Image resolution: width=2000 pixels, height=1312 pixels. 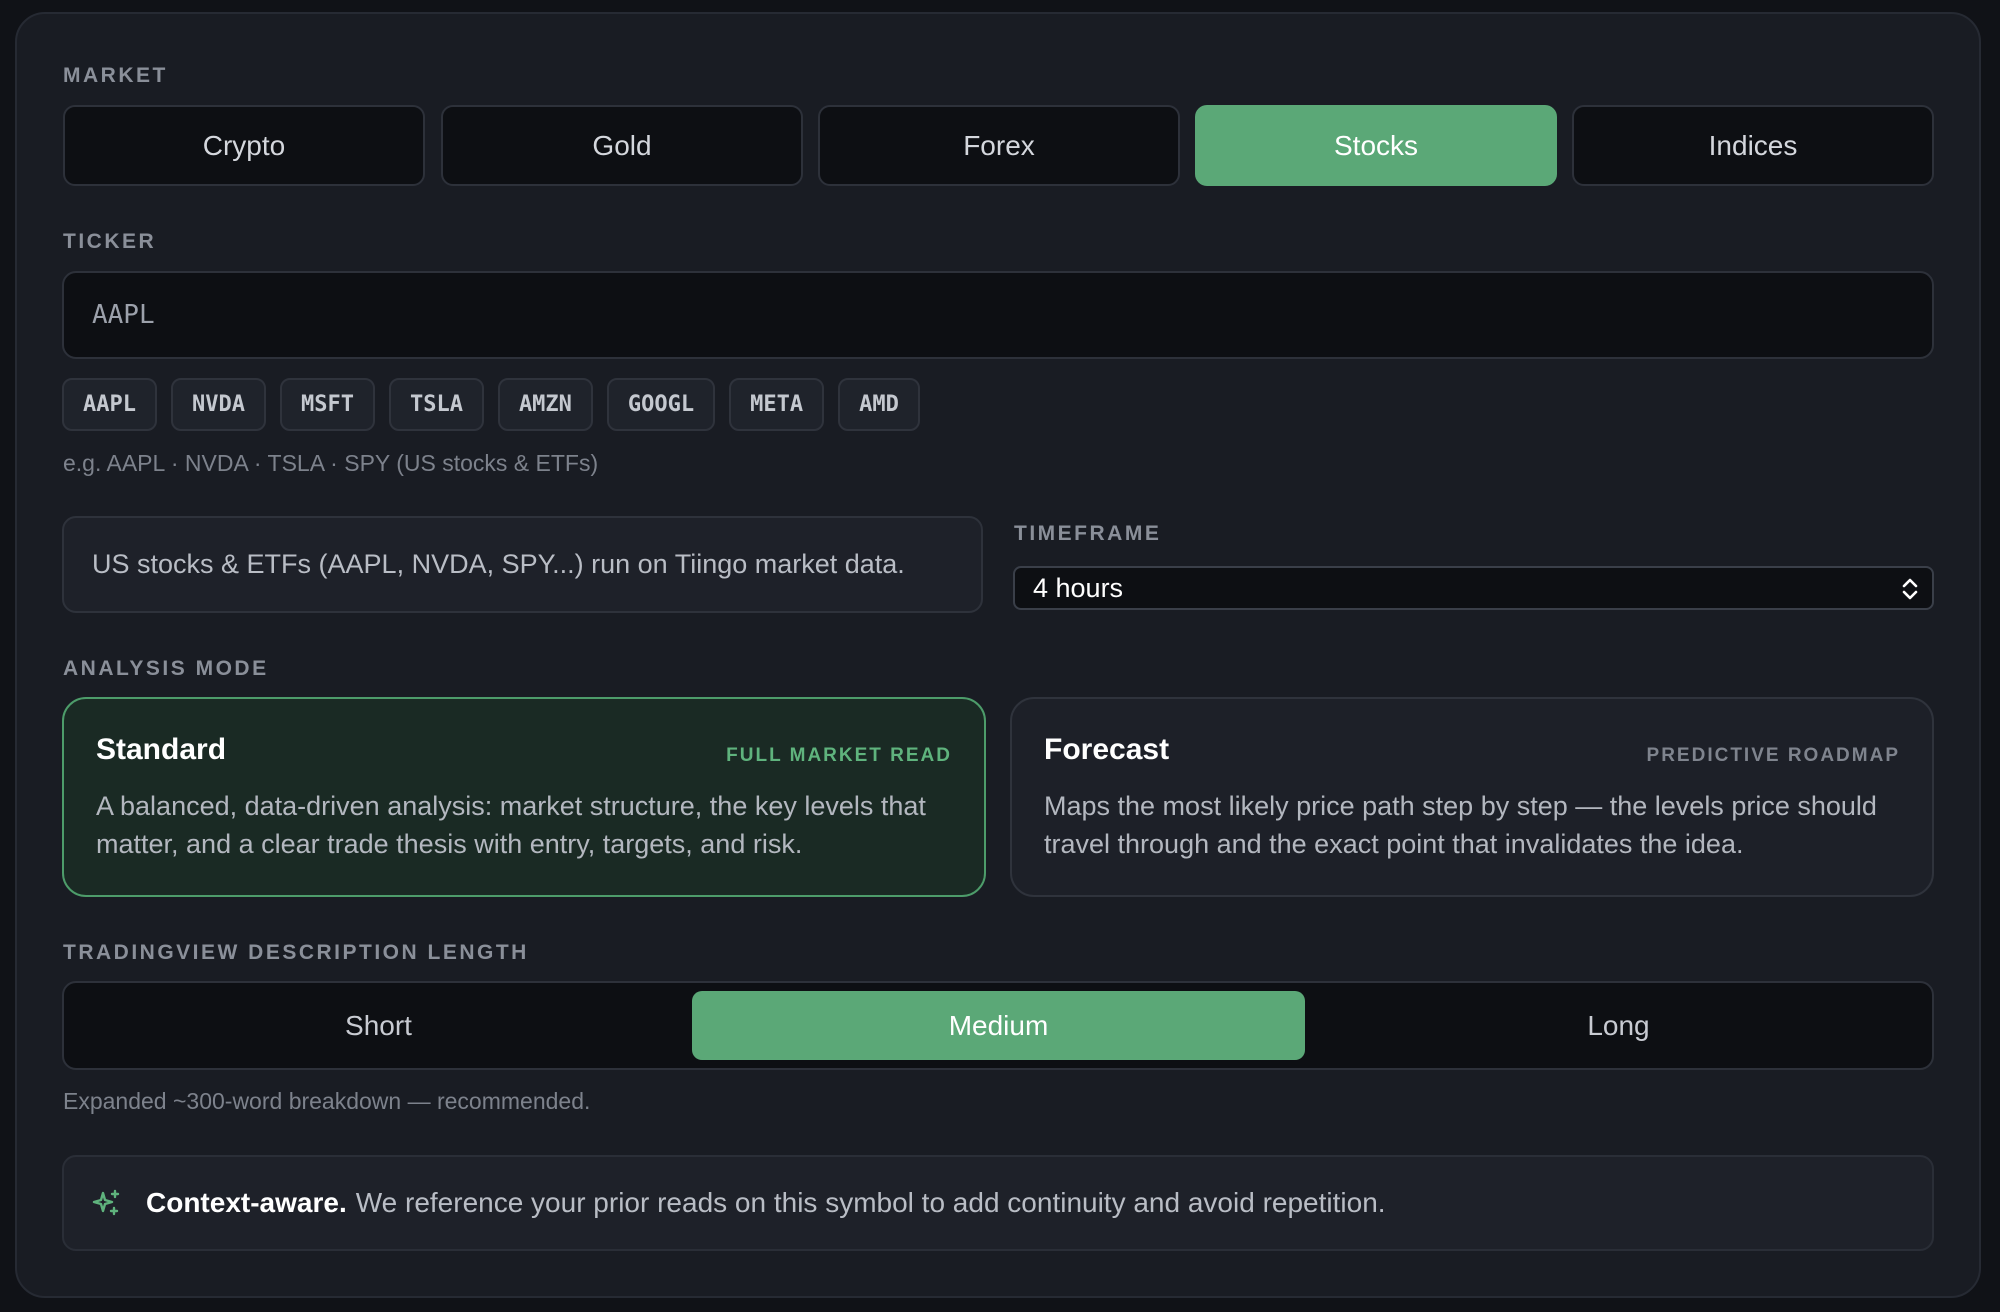 I want to click on timeframe-label: TIMEFRAME, so click(x=1088, y=533).